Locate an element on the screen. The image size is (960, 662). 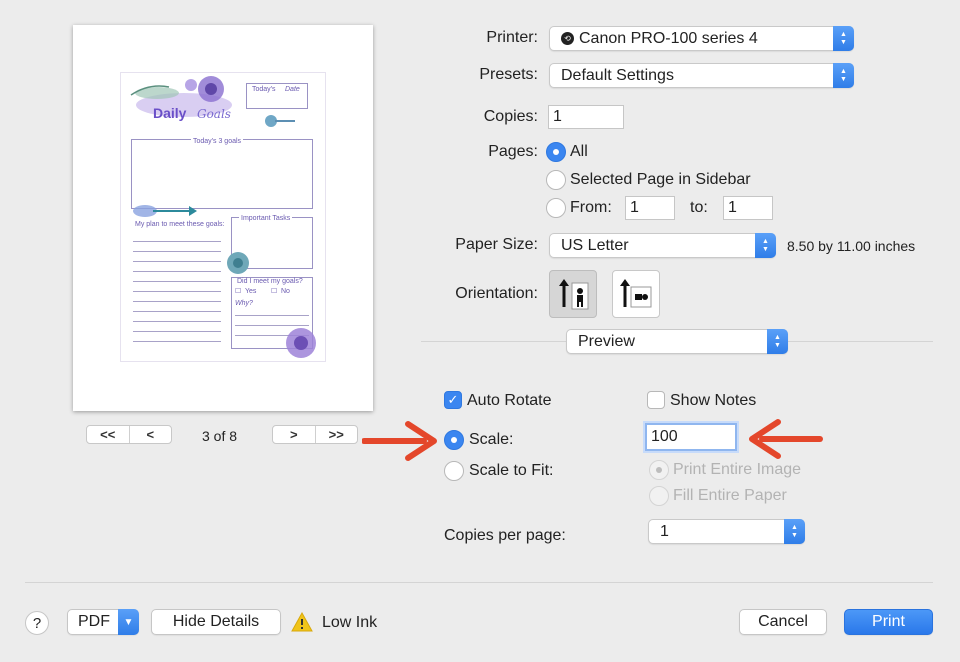
print-entire-image-label: Print Entire Image is located at coordinates (737, 469).